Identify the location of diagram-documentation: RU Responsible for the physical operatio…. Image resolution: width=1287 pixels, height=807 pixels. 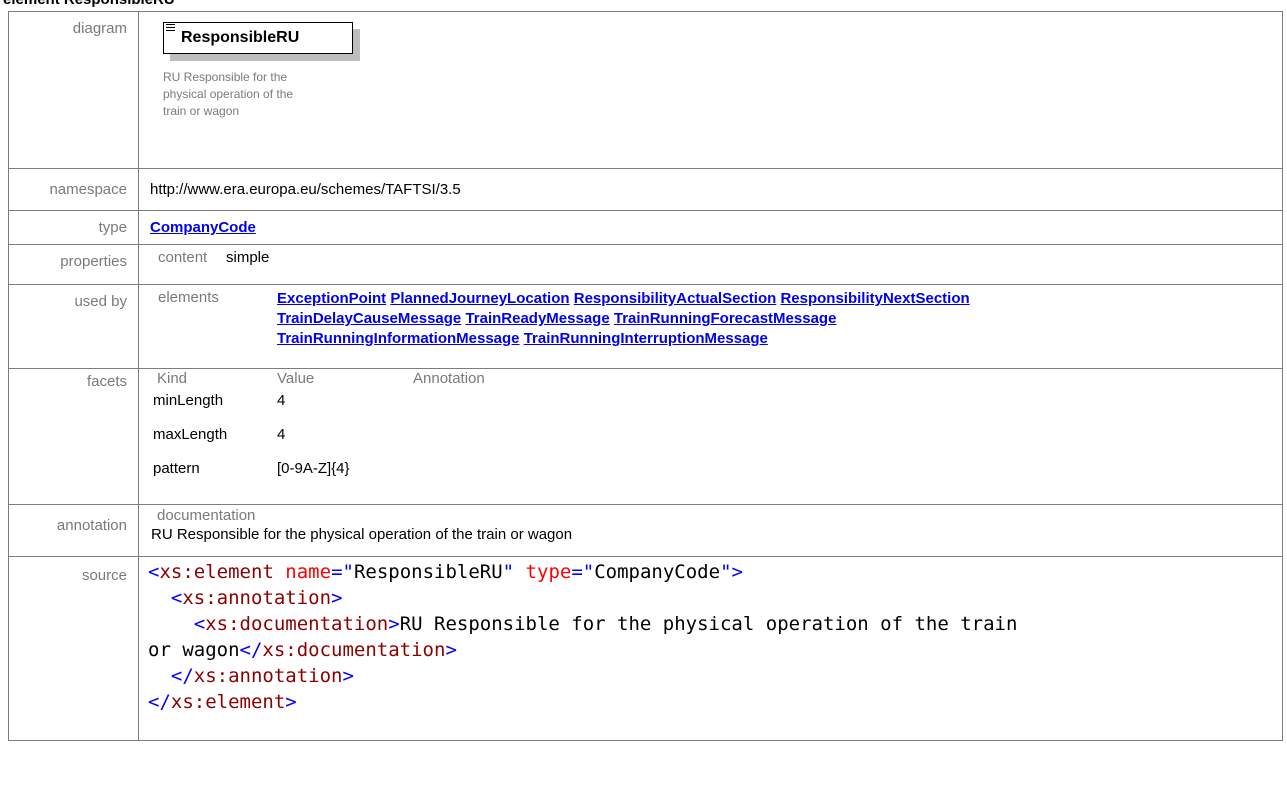
(263, 94).